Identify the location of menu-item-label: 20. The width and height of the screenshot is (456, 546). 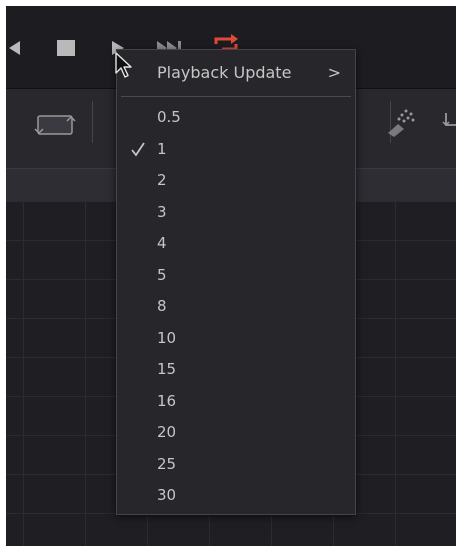
(167, 432).